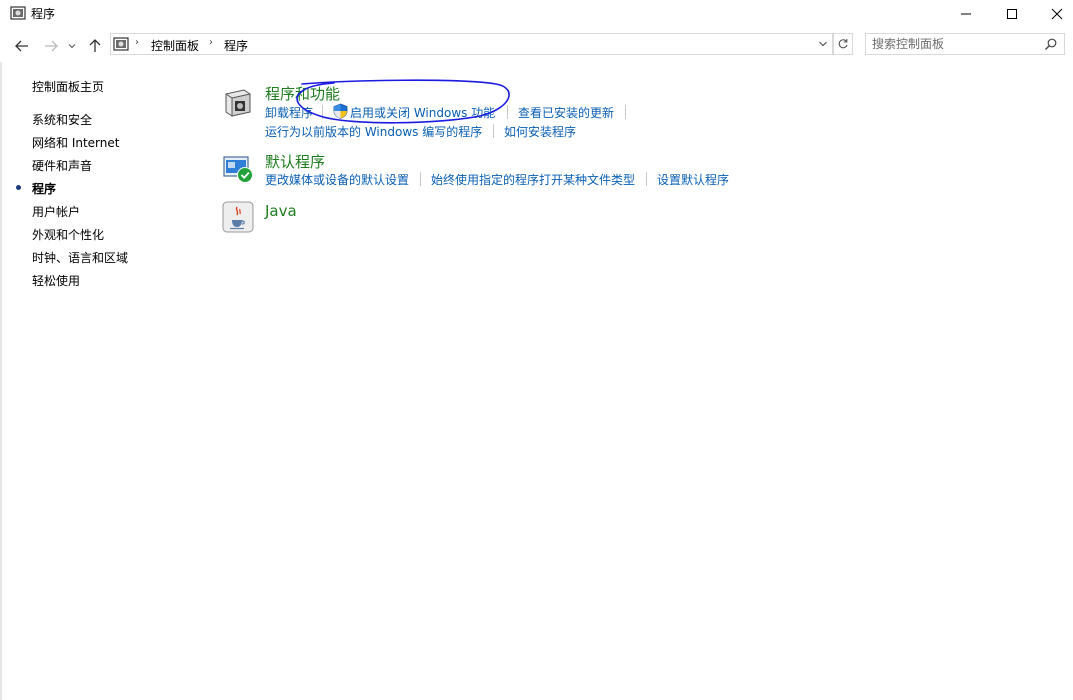 The height and width of the screenshot is (700, 1073). I want to click on arrow-right-icon, so click(51, 46).